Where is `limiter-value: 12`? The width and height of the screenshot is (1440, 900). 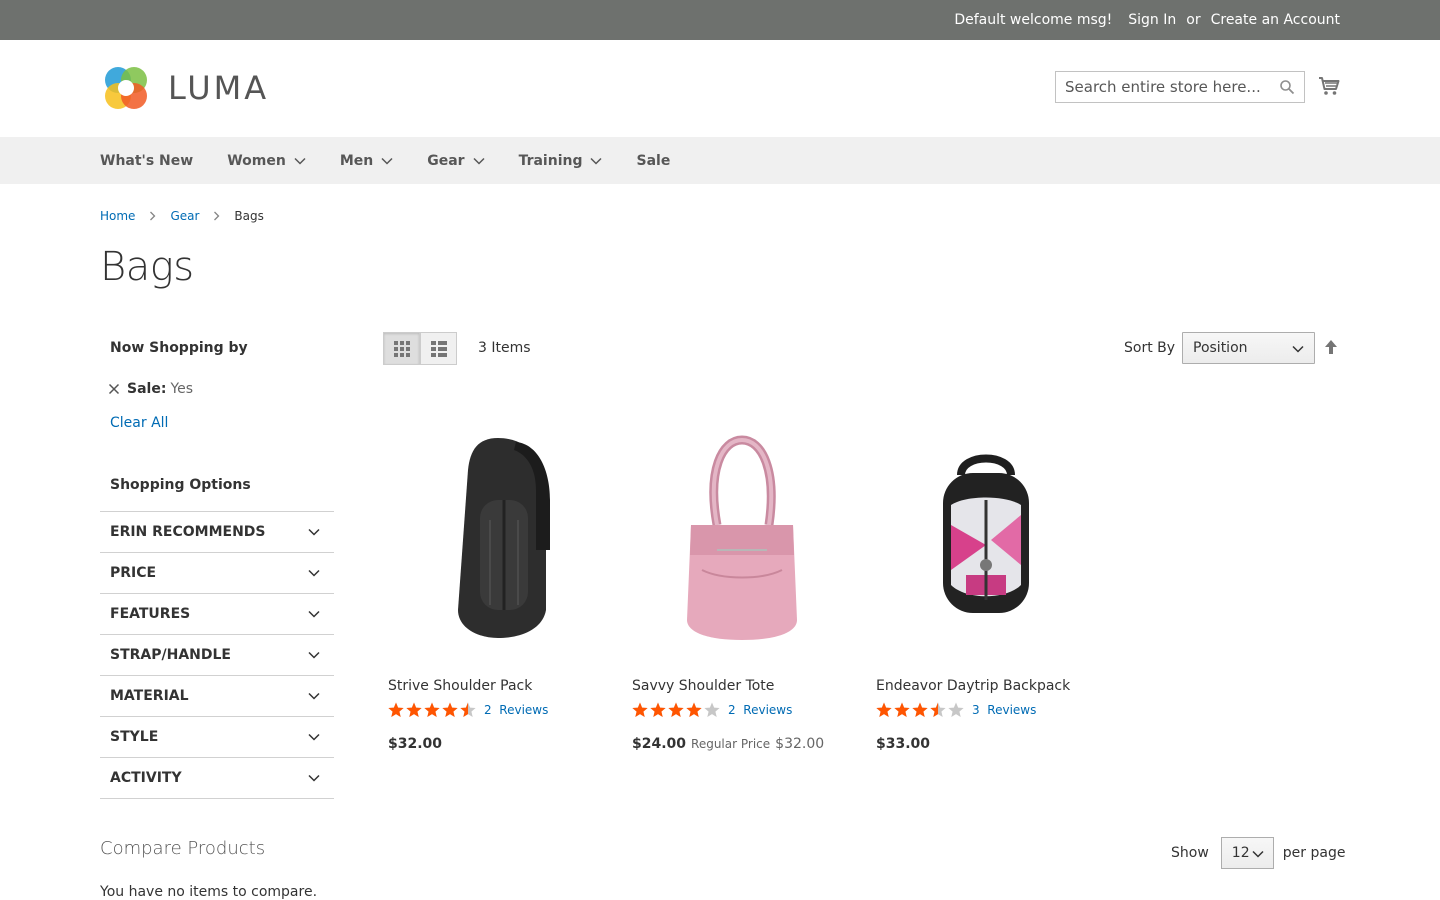
limiter-value: 12 is located at coordinates (1240, 853).